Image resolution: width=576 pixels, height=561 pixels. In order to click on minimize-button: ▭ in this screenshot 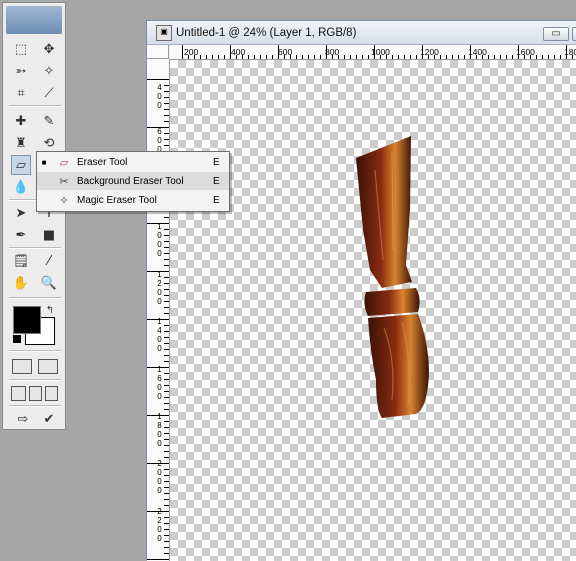, I will do `click(556, 34)`.